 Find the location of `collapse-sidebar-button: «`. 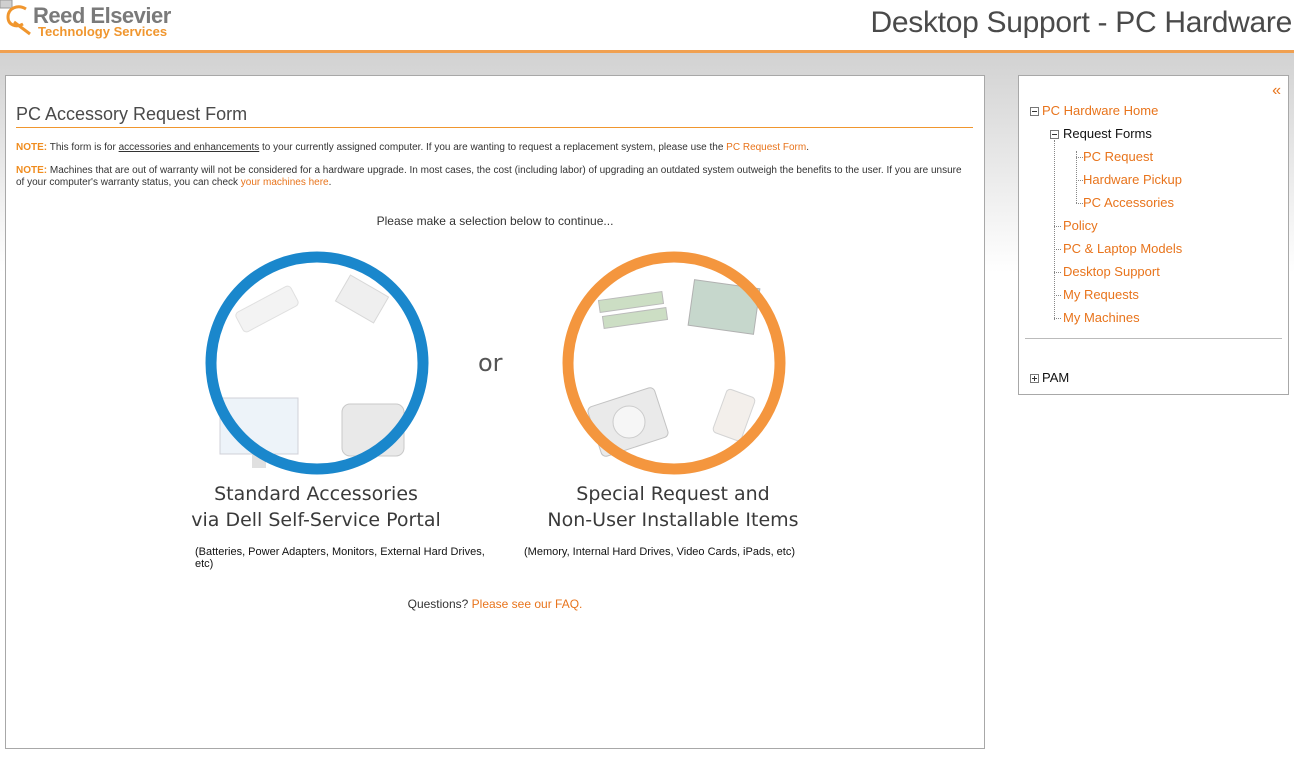

collapse-sidebar-button: « is located at coordinates (1276, 91).